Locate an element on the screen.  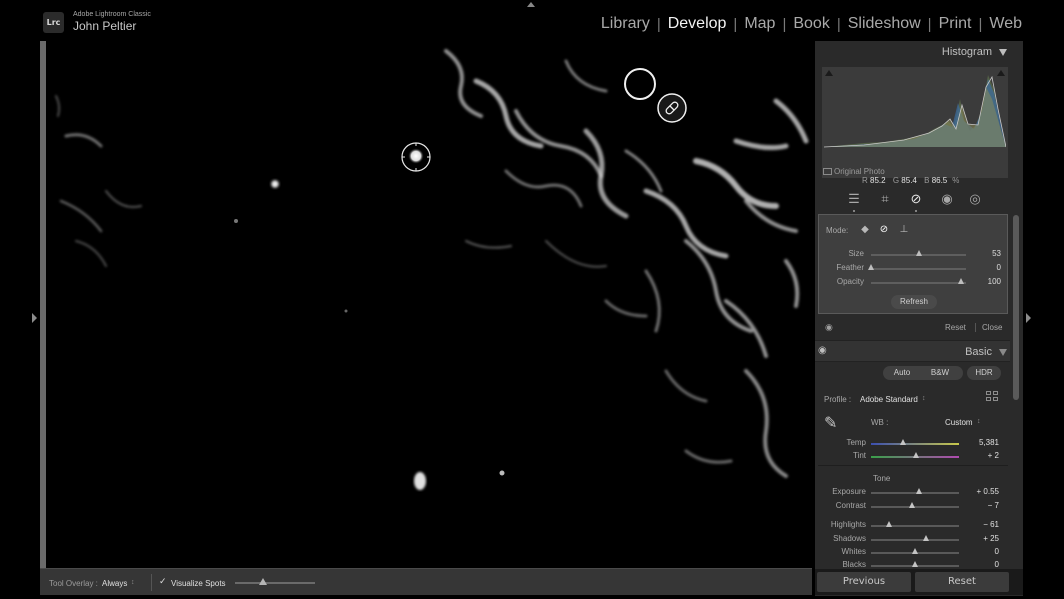
slider-label: Opacity is located at coordinates (850, 281).